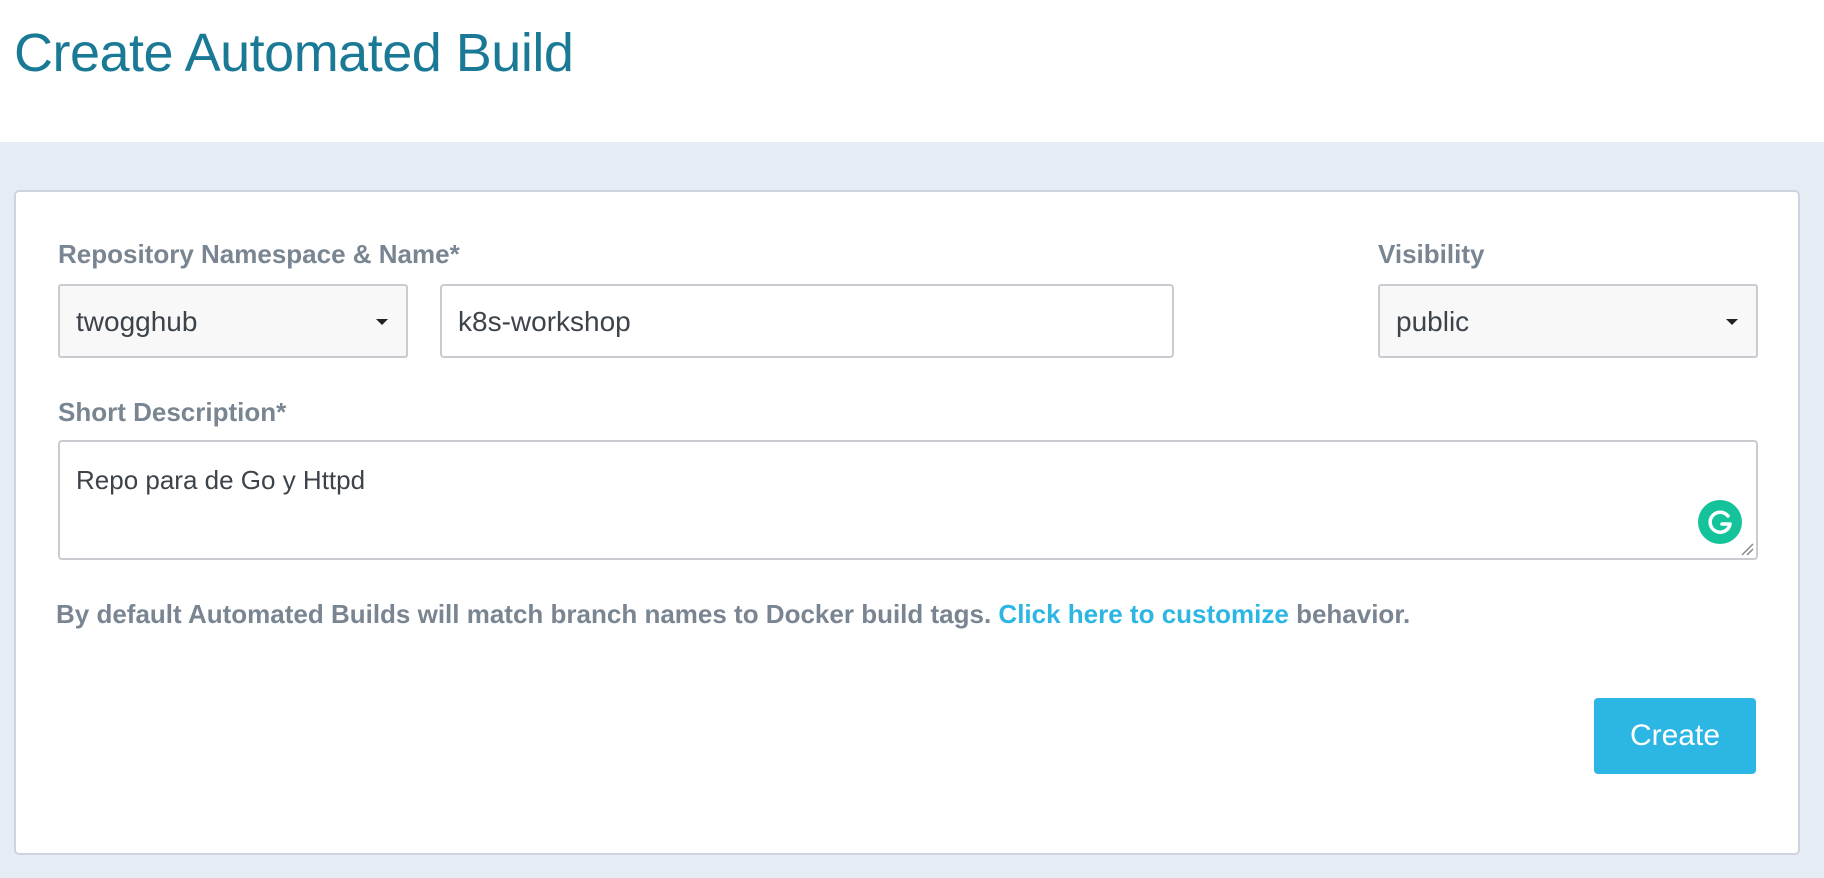 The width and height of the screenshot is (1824, 878). What do you see at coordinates (1143, 614) in the screenshot?
I see `customize-link: Click here to customize` at bounding box center [1143, 614].